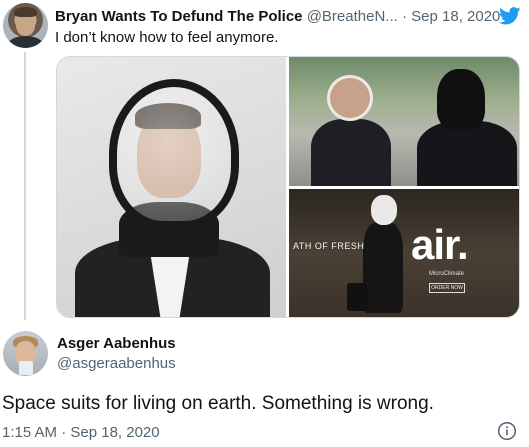  What do you see at coordinates (179, 16) in the screenshot?
I see `author-name: Bryan Wants To Defund The Police` at bounding box center [179, 16].